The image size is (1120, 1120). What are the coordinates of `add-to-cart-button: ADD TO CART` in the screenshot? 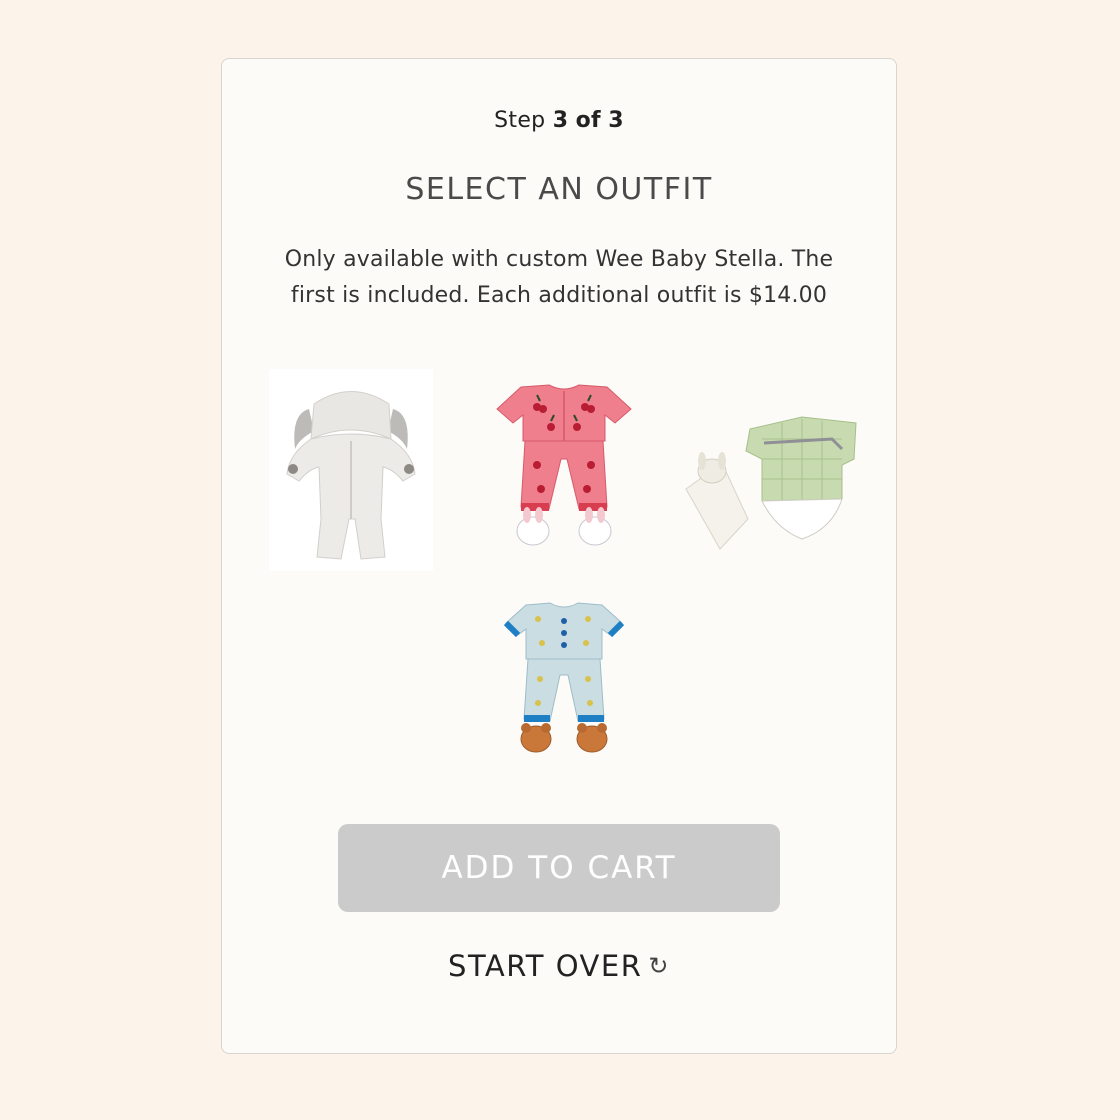 It's located at (559, 868).